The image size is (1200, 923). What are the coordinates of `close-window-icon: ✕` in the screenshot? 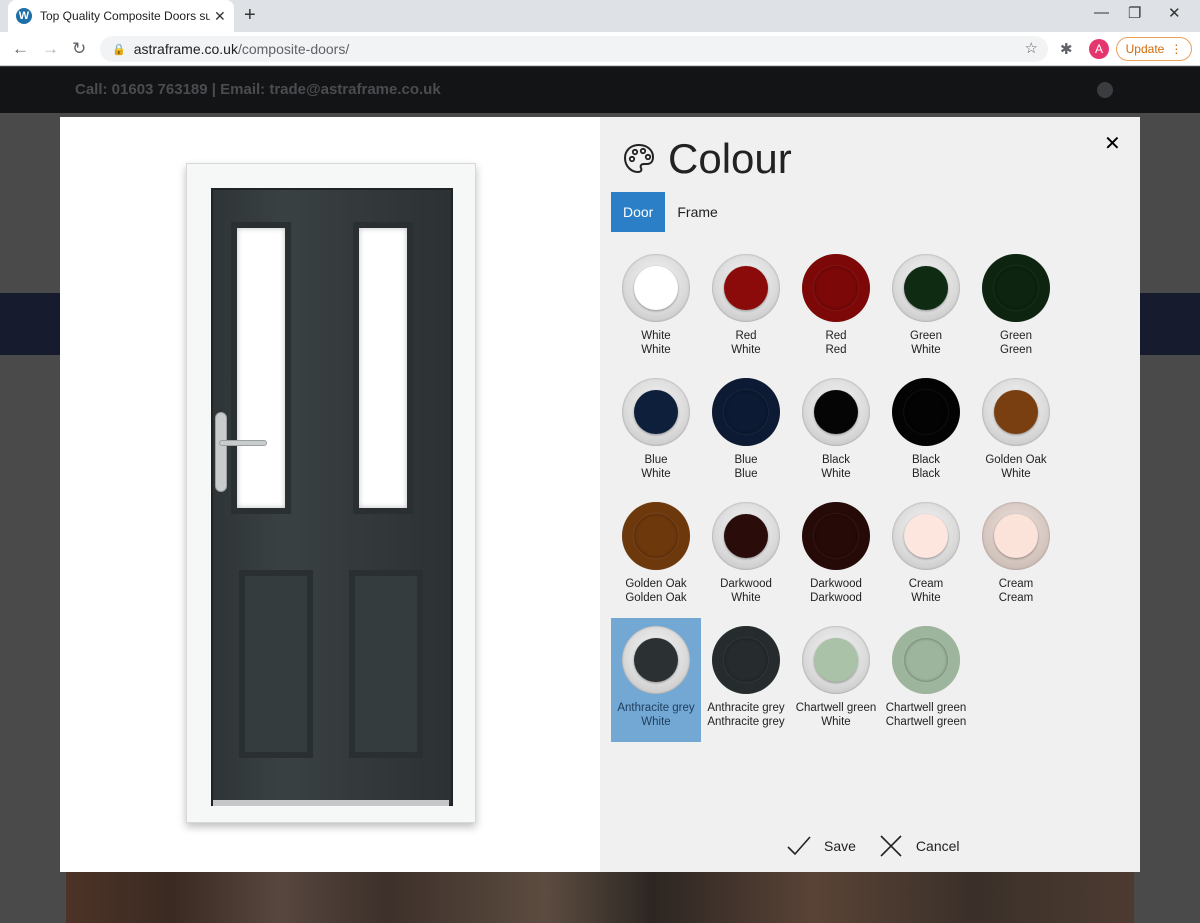 It's located at (1174, 13).